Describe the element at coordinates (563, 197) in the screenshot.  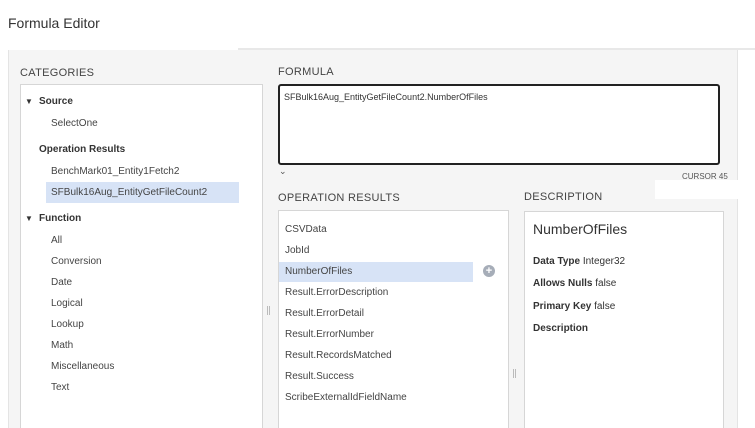
I see `description-header: DESCRIPTION` at that location.